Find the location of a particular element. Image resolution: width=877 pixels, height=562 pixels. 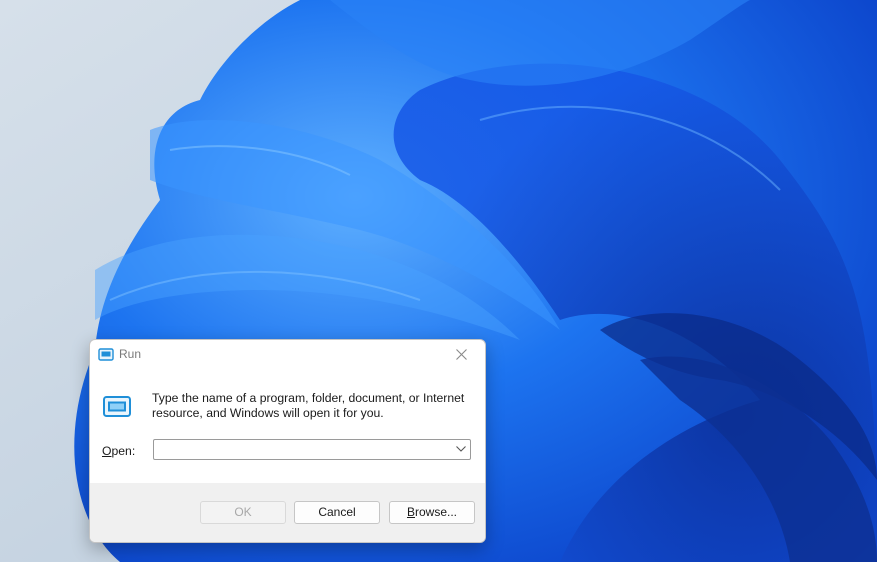

browse-label-mnemonic: B is located at coordinates (410, 512).